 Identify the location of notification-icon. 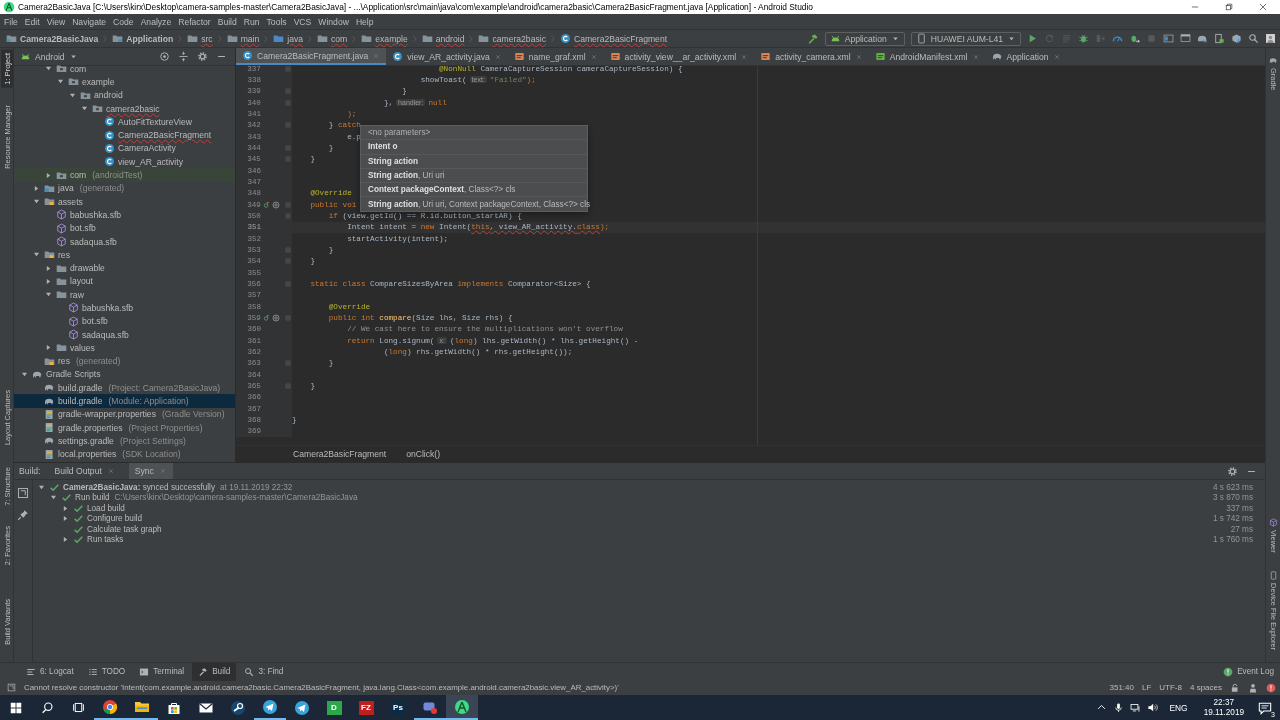
(1265, 707).